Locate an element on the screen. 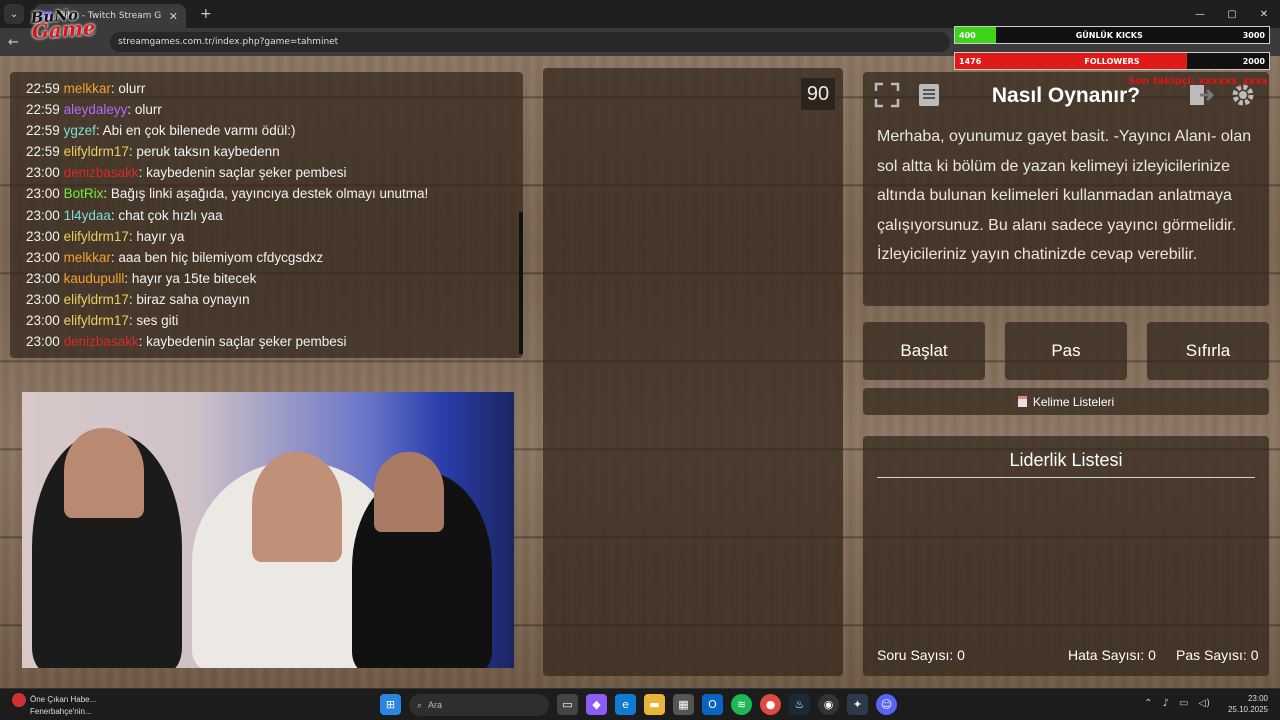  word-lists-button: Kelime Listeleri is located at coordinates (1066, 401).